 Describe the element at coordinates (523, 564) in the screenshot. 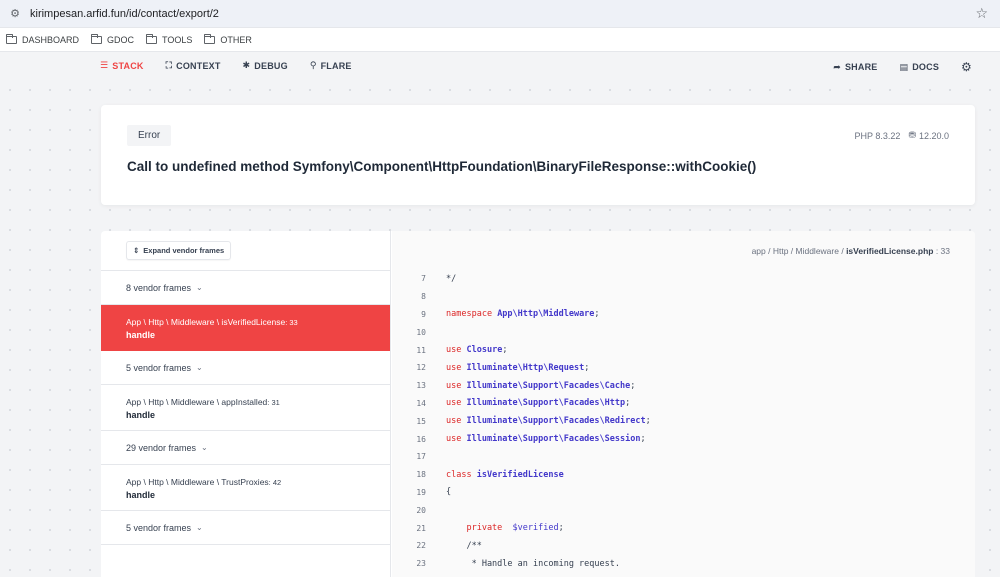

I see `code-text: * Handle an incoming request.` at that location.